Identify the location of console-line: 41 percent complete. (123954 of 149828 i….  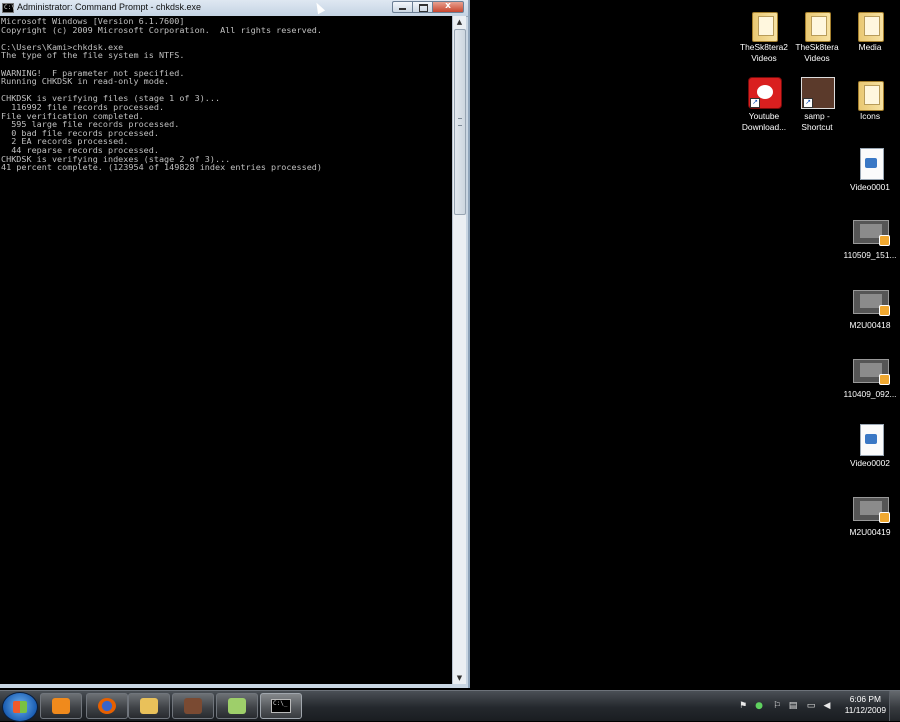
(161, 167).